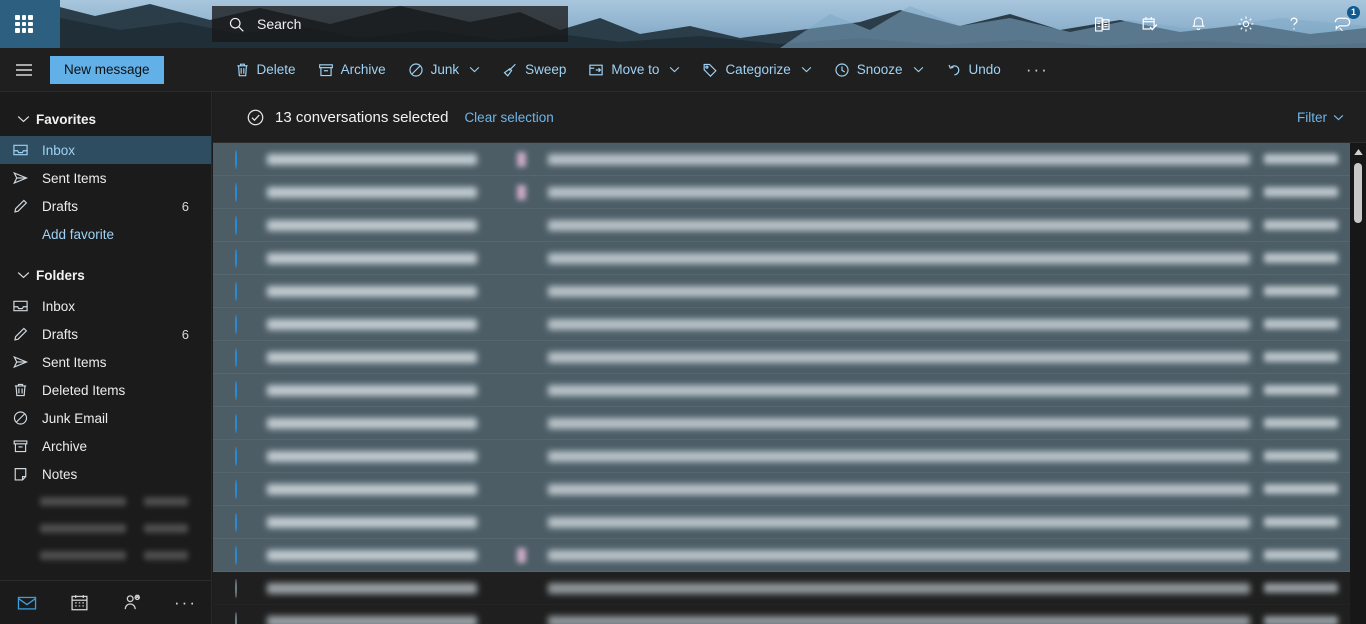 The image size is (1366, 624). I want to click on office-apps-icon, so click(1102, 24).